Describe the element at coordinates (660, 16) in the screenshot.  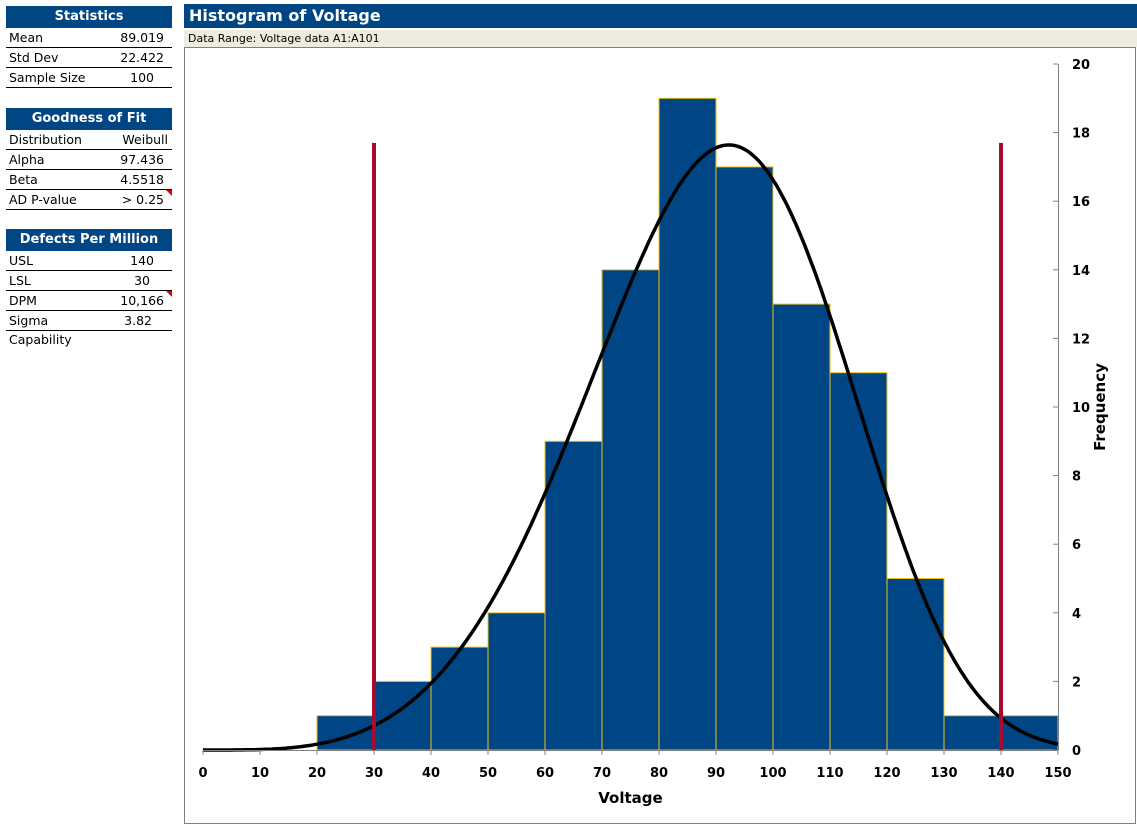
I see `chart-title: Histogram of Voltage` at that location.